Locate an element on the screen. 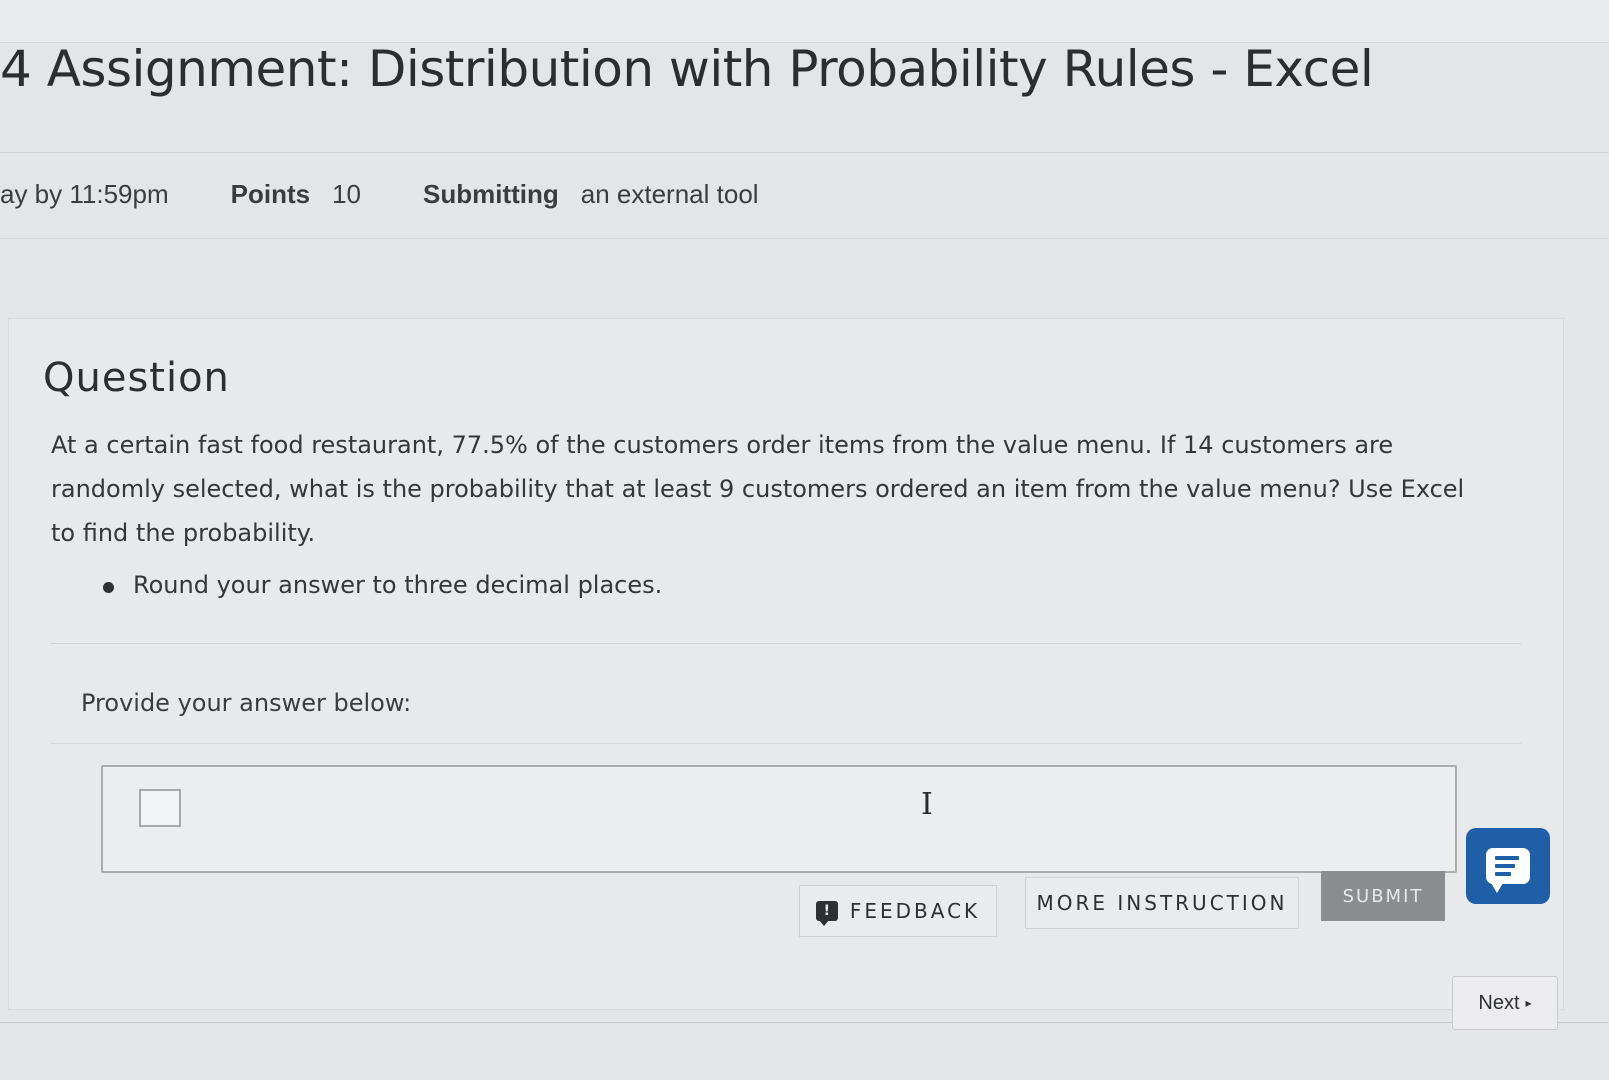 The width and height of the screenshot is (1609, 1080). answer-label: Provide your answer below: is located at coordinates (246, 703).